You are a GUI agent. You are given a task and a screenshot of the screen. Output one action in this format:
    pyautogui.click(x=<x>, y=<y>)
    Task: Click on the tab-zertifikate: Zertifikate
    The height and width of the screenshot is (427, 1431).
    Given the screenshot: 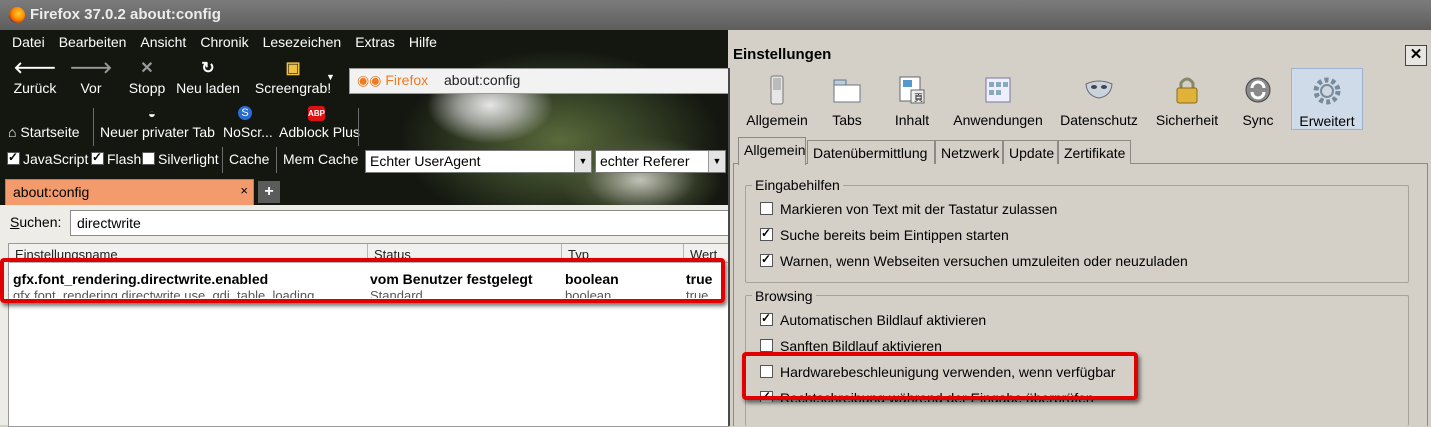 What is the action you would take?
    pyautogui.click(x=1094, y=152)
    